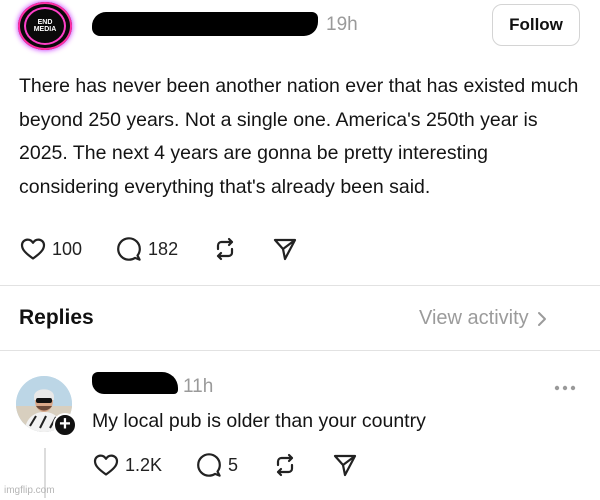  I want to click on avatar-logo: END MEDIA, so click(45, 26).